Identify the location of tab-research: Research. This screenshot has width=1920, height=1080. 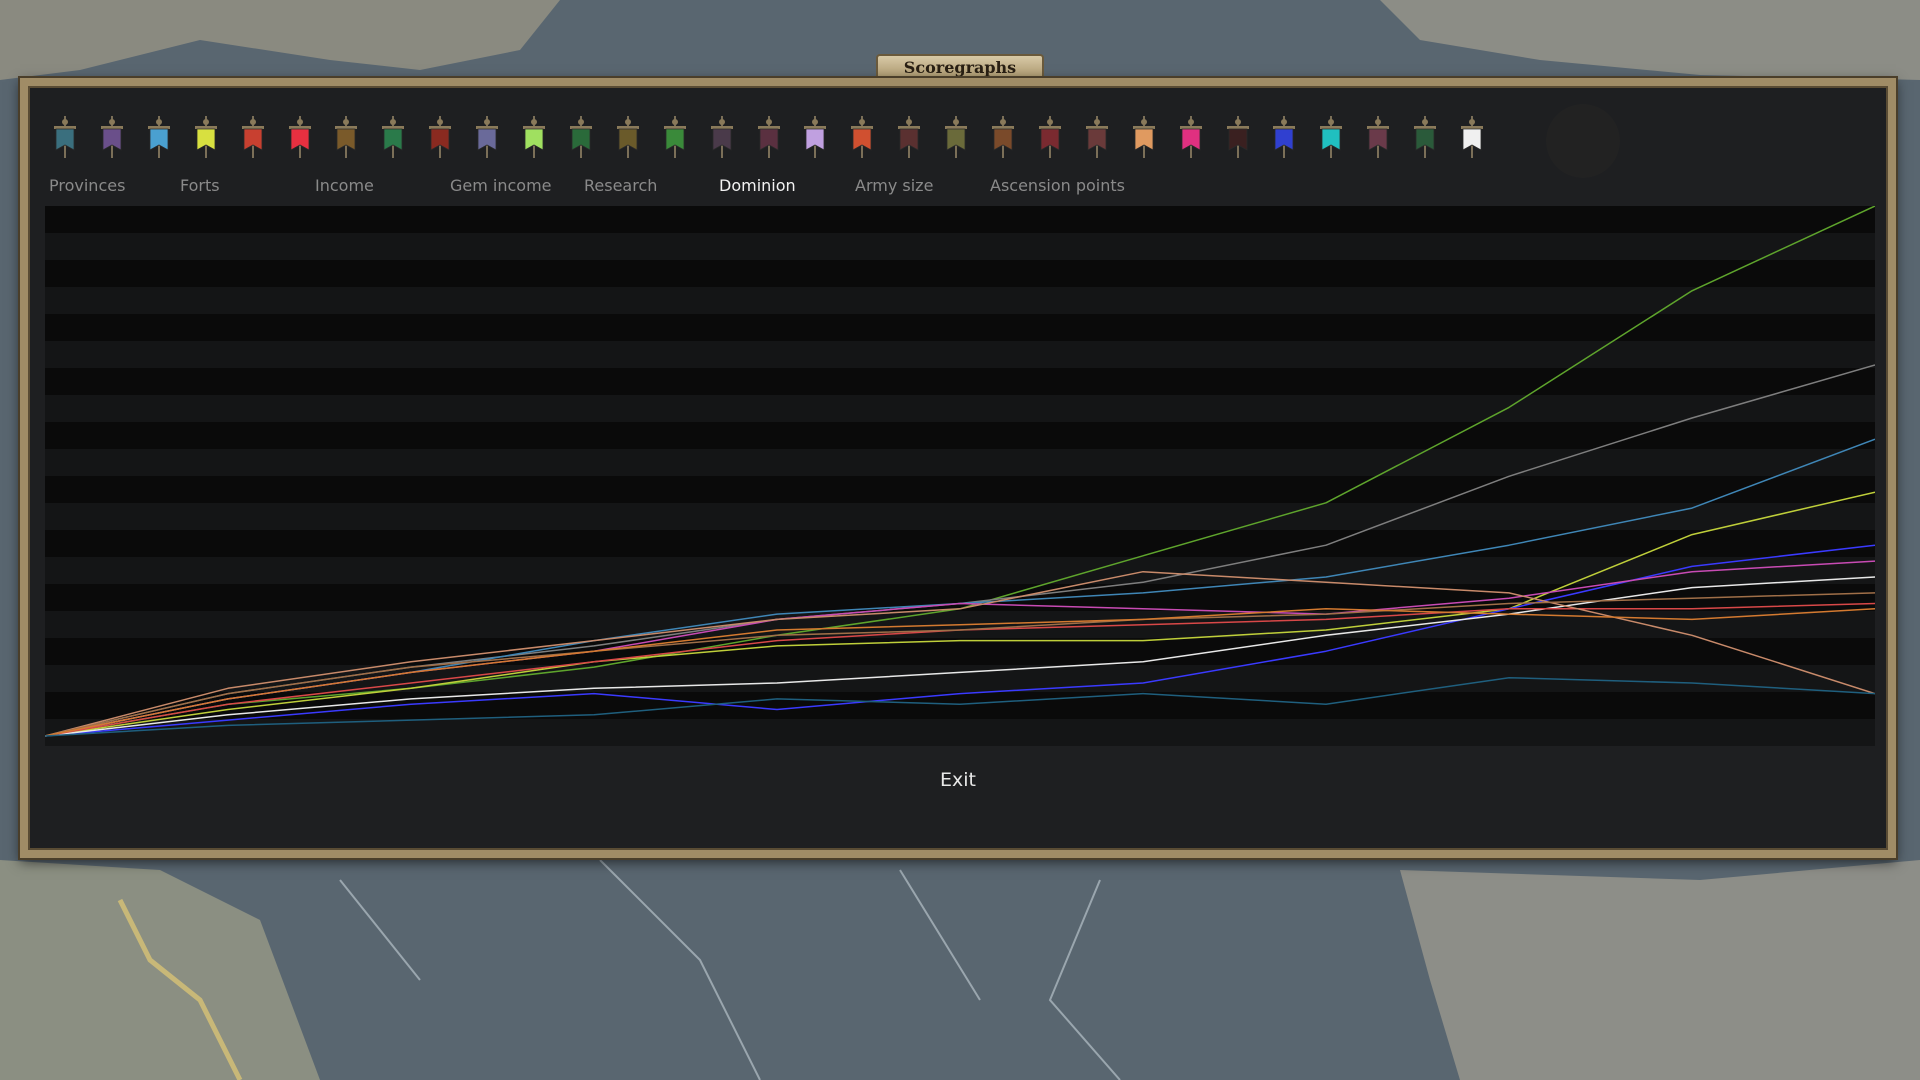
(620, 185).